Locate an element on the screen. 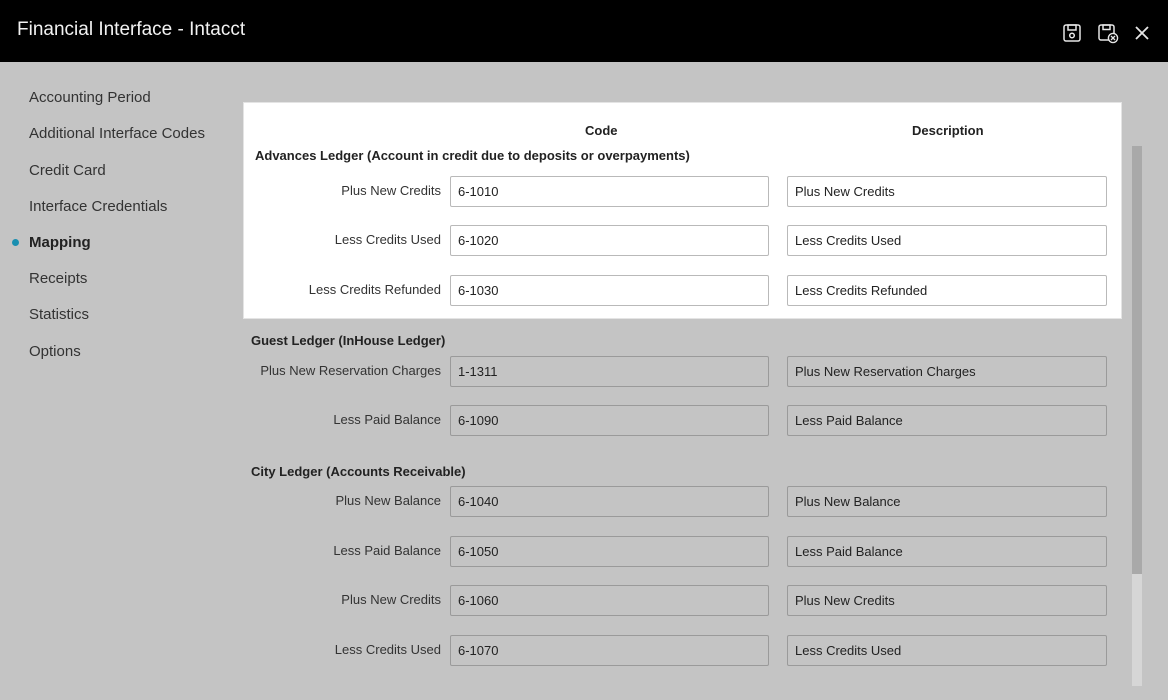  guest-ledger-title: Guest Ledger (InHouse Ledger) is located at coordinates (348, 340).